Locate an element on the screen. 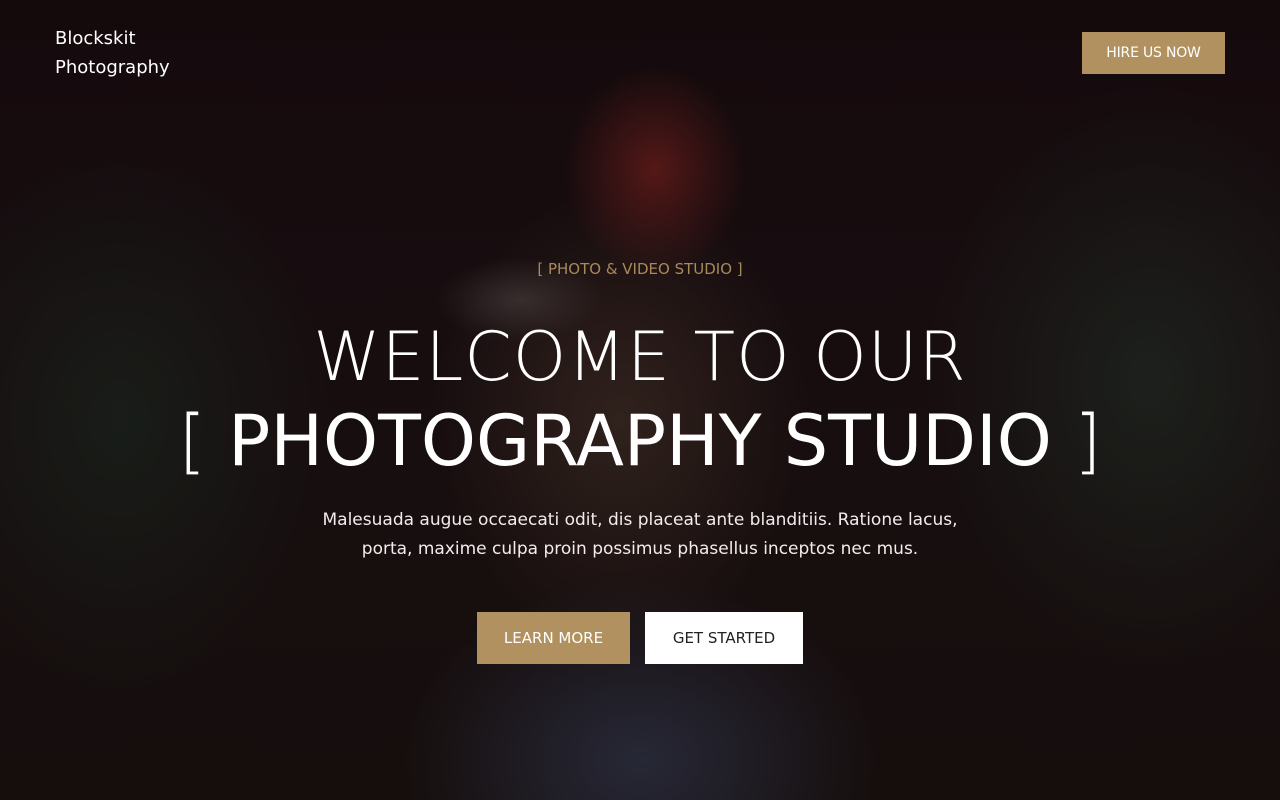 The height and width of the screenshot is (800, 1280). title-main-text: PHOTOGRAPHY STUDIO is located at coordinates (640, 441).